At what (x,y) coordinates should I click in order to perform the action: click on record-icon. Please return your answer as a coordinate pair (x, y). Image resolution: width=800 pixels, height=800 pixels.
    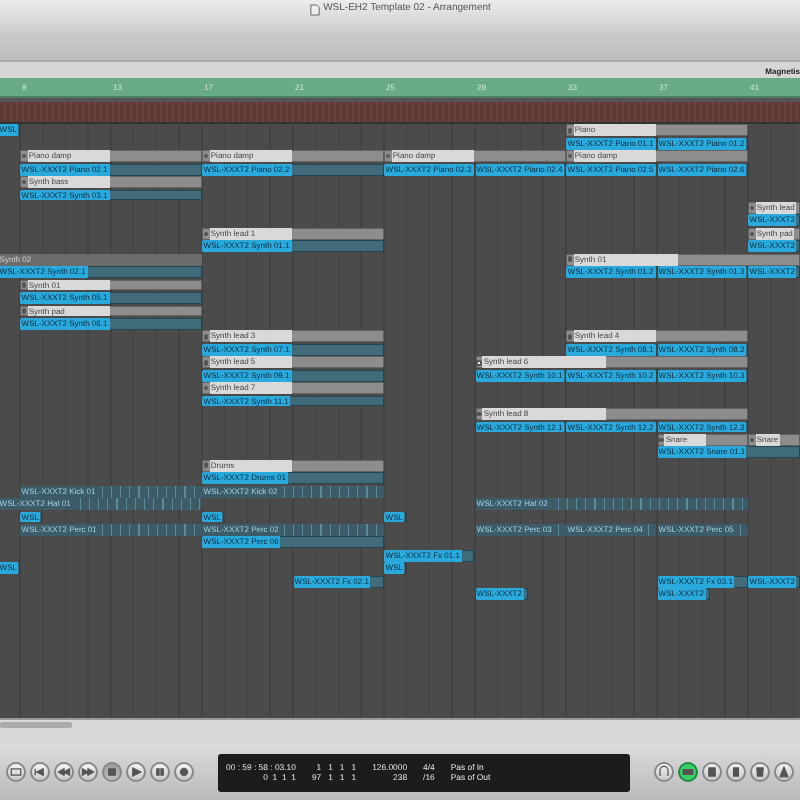
    Looking at the image, I should click on (184, 772).